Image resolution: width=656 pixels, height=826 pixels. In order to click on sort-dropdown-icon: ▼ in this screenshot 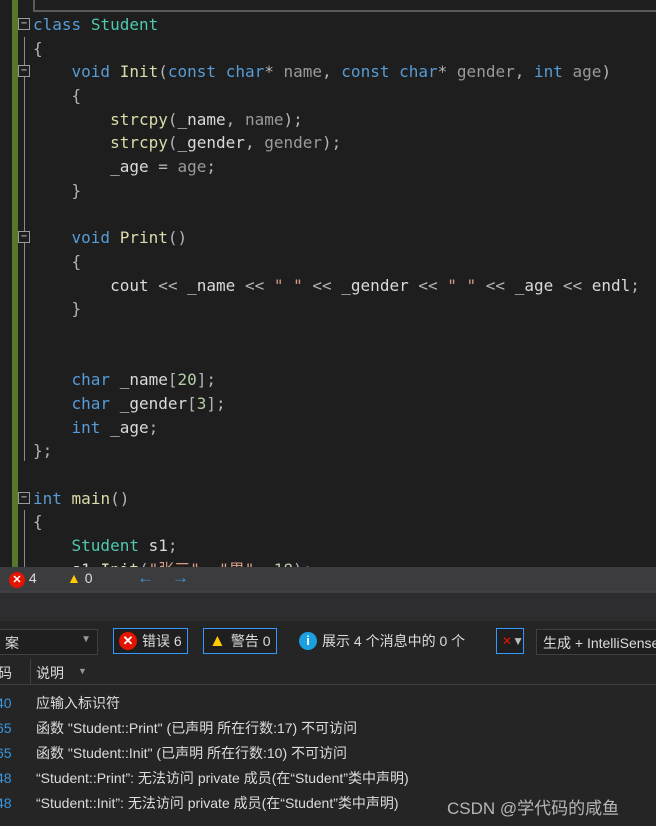, I will do `click(82, 671)`.